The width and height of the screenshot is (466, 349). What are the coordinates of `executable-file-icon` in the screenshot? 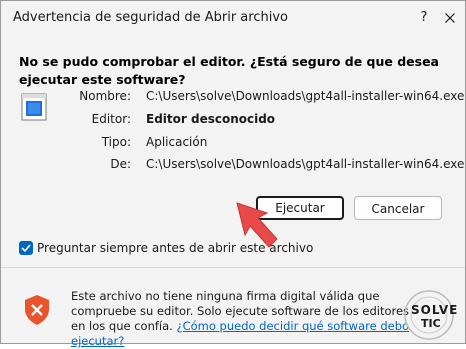 It's located at (34, 107).